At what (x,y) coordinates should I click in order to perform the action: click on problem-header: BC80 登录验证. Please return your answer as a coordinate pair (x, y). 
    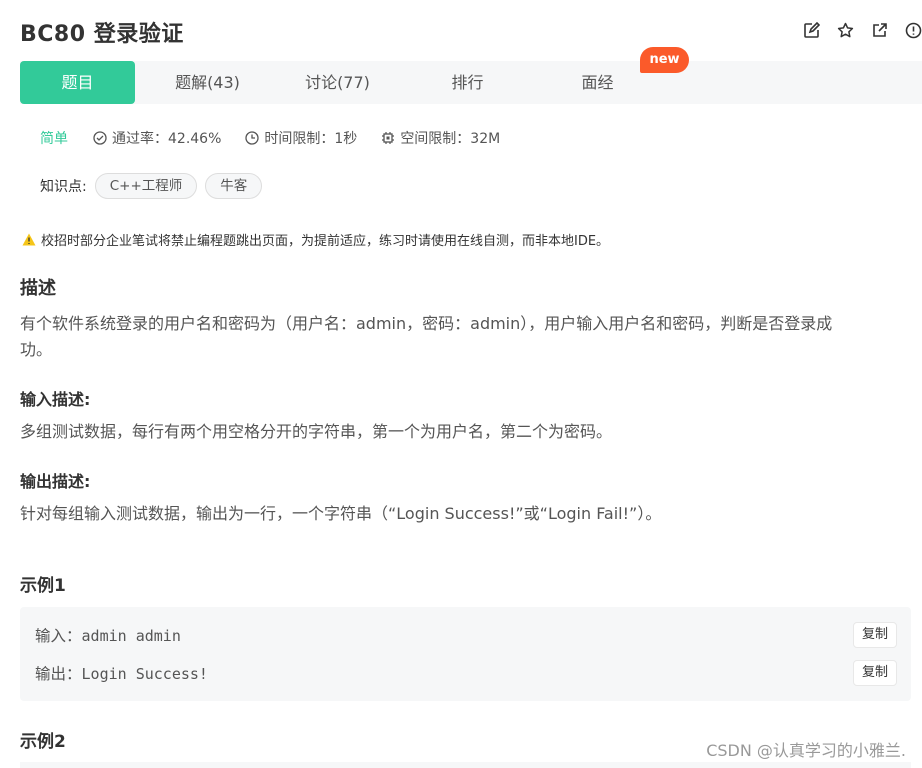
    Looking at the image, I should click on (471, 35).